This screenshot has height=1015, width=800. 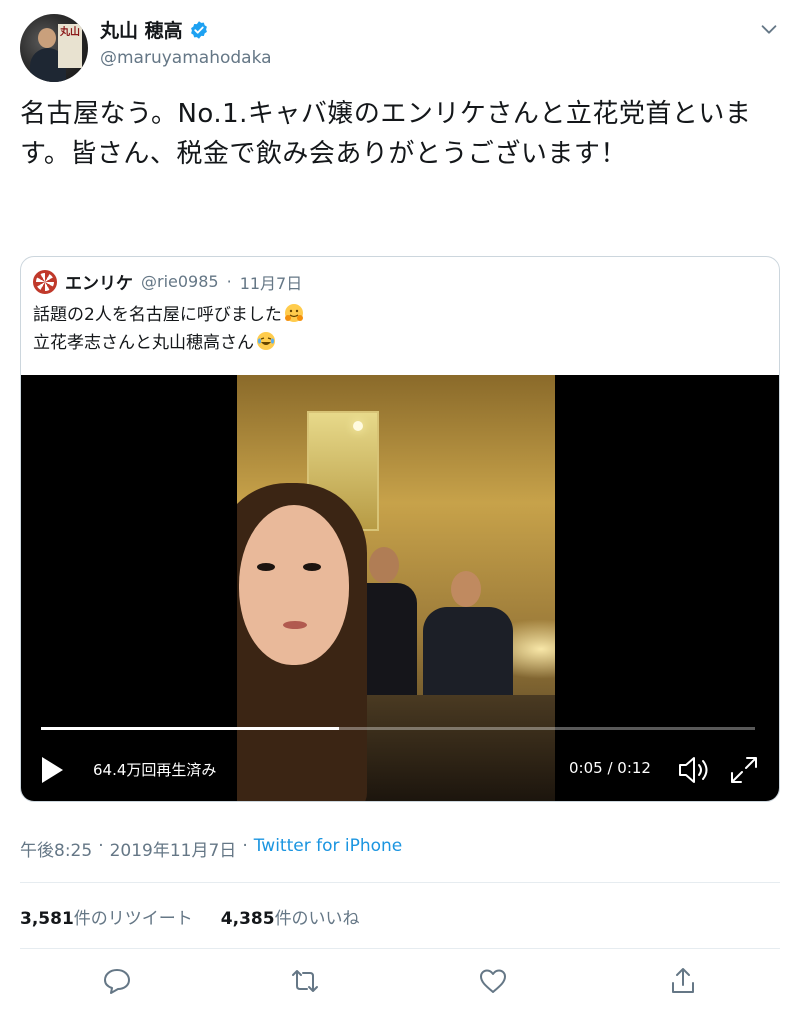 I want to click on fullscreen-icon, so click(x=744, y=770).